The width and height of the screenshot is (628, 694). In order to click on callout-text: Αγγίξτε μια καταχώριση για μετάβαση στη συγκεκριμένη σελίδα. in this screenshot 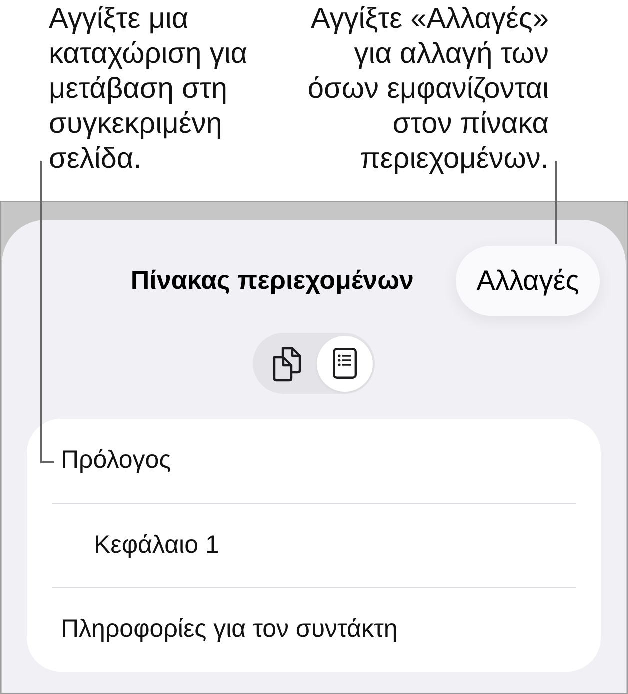, I will do `click(148, 89)`.